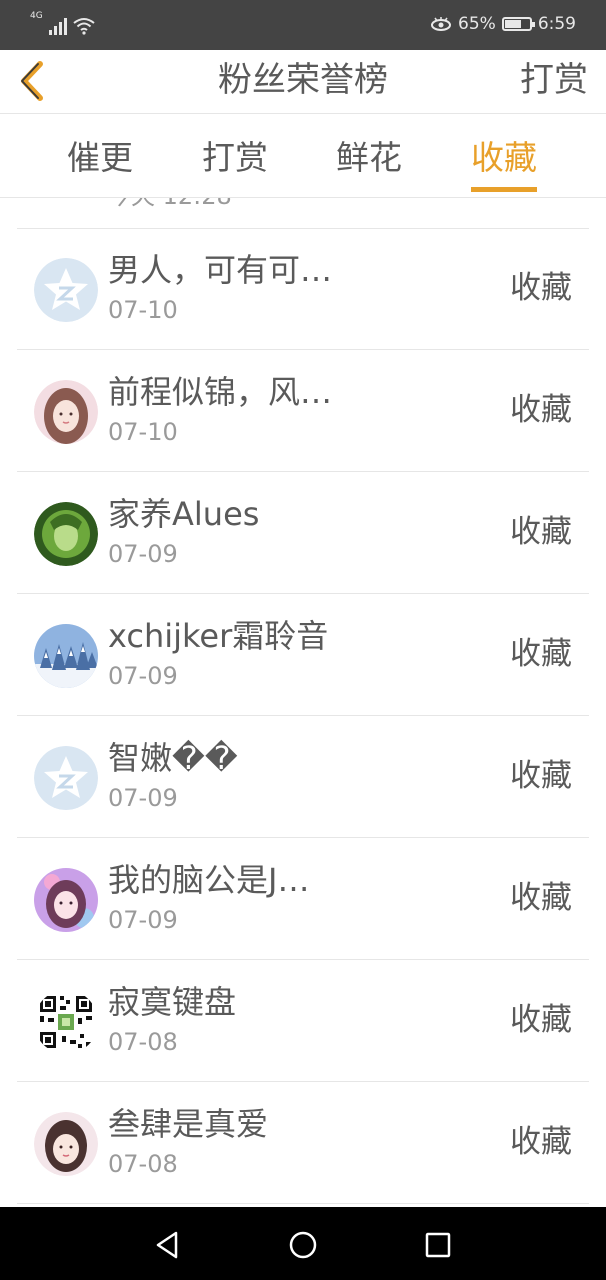 The image size is (606, 1280). Describe the element at coordinates (84, 26) in the screenshot. I see `wifi-icon` at that location.